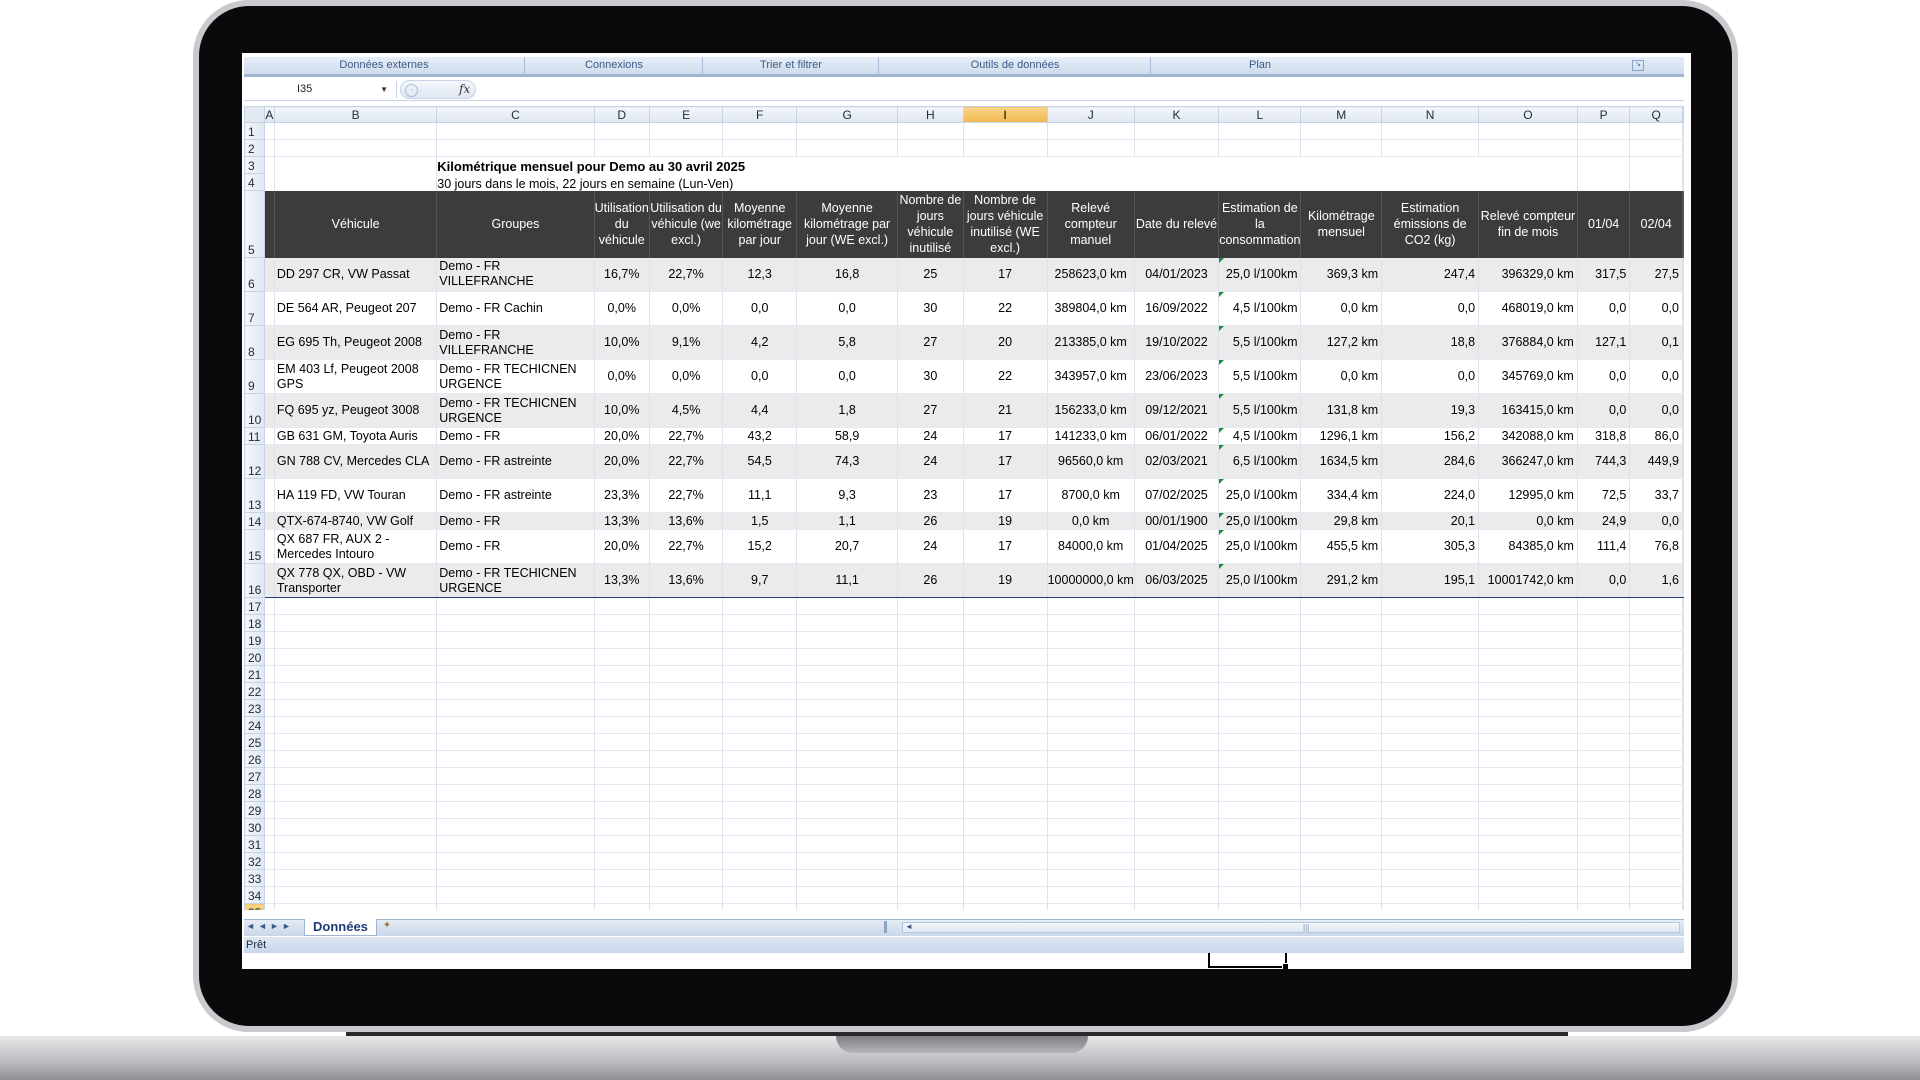  I want to click on tab-split-handle, so click(885, 927).